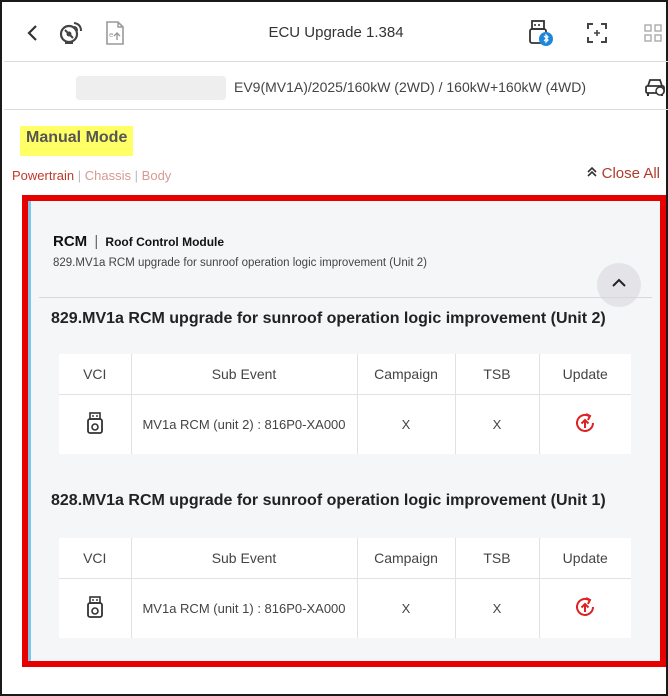 This screenshot has width=668, height=696. I want to click on mode-label: Manual Mode, so click(77, 141).